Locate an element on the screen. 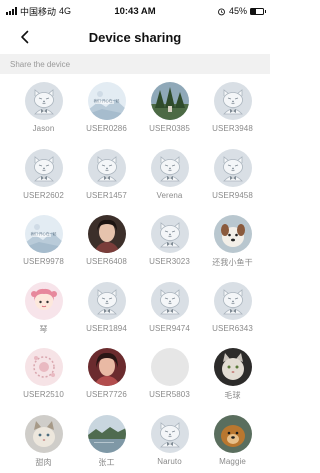 The width and height of the screenshot is (320, 473). back-button is located at coordinates (25, 37).